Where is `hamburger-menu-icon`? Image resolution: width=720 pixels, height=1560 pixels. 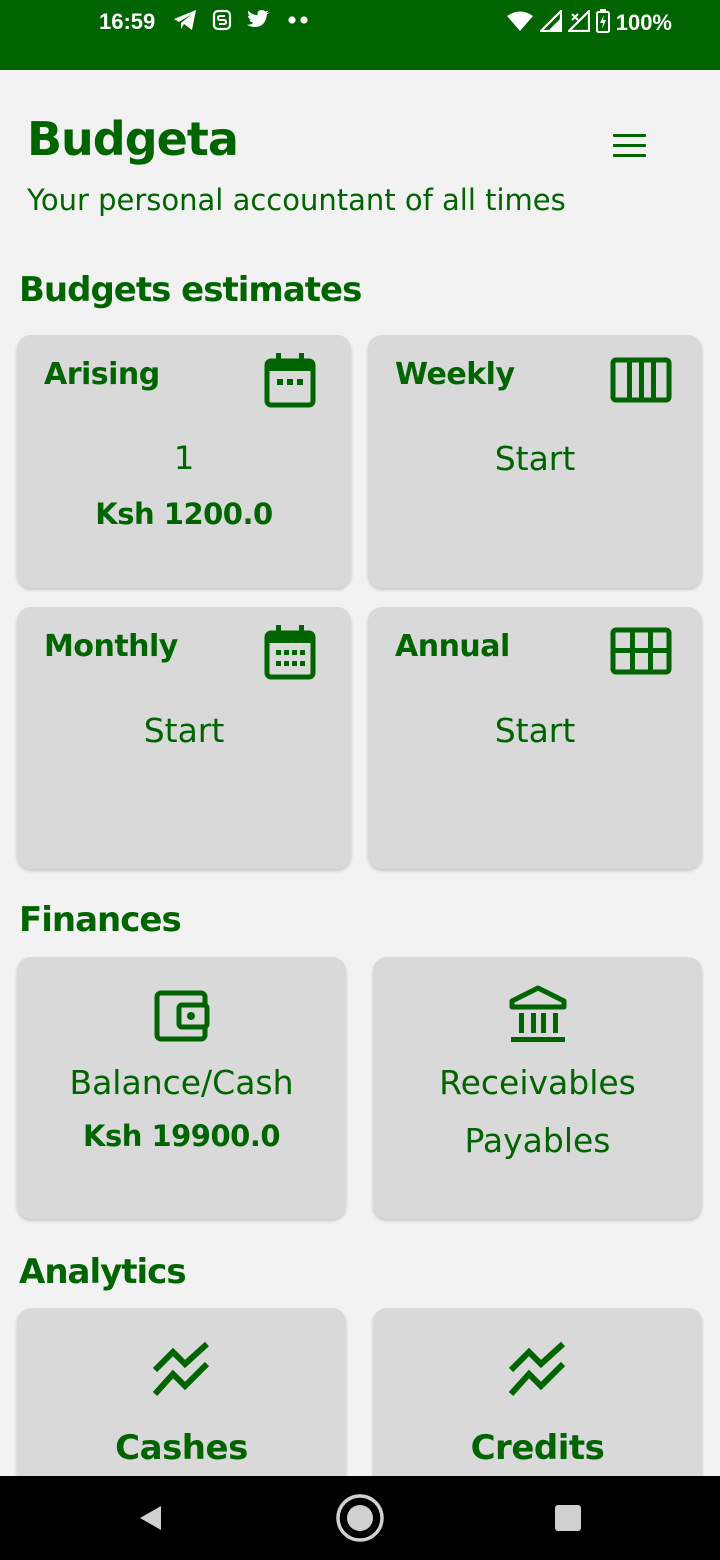 hamburger-menu-icon is located at coordinates (629, 145).